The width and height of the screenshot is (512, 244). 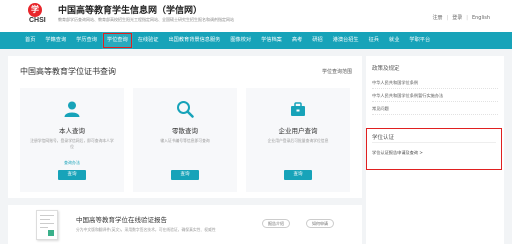 I want to click on nav-item-graduate: 研招, so click(x=317, y=40).